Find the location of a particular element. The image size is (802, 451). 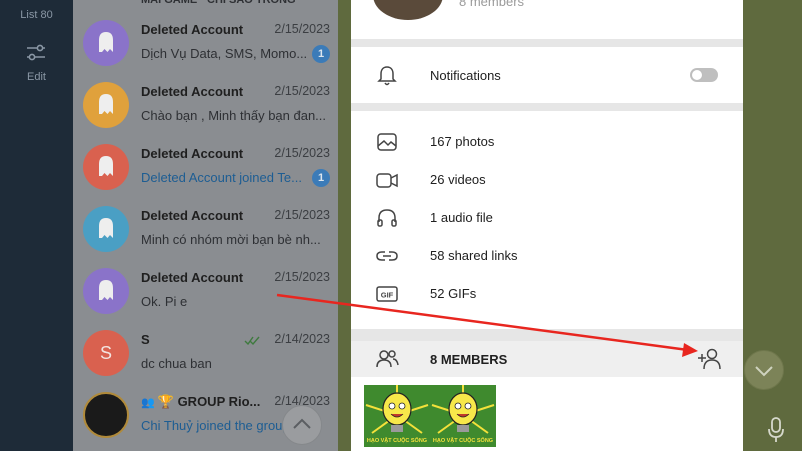

annotation-arrow is located at coordinates (487, 325).